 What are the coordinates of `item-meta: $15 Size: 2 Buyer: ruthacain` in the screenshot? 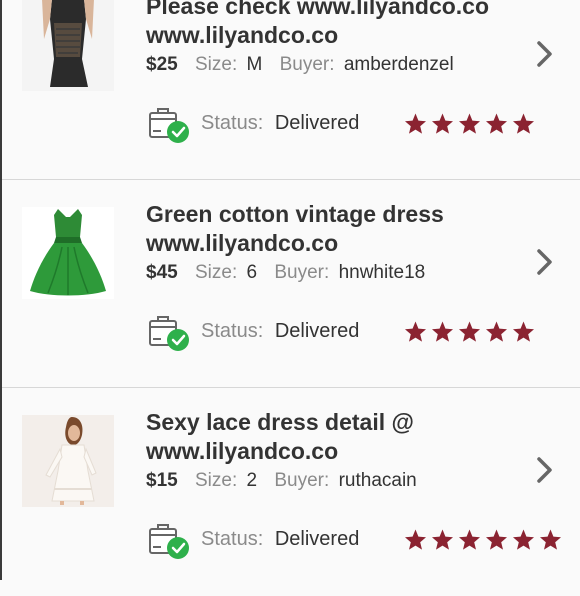 It's located at (287, 481).